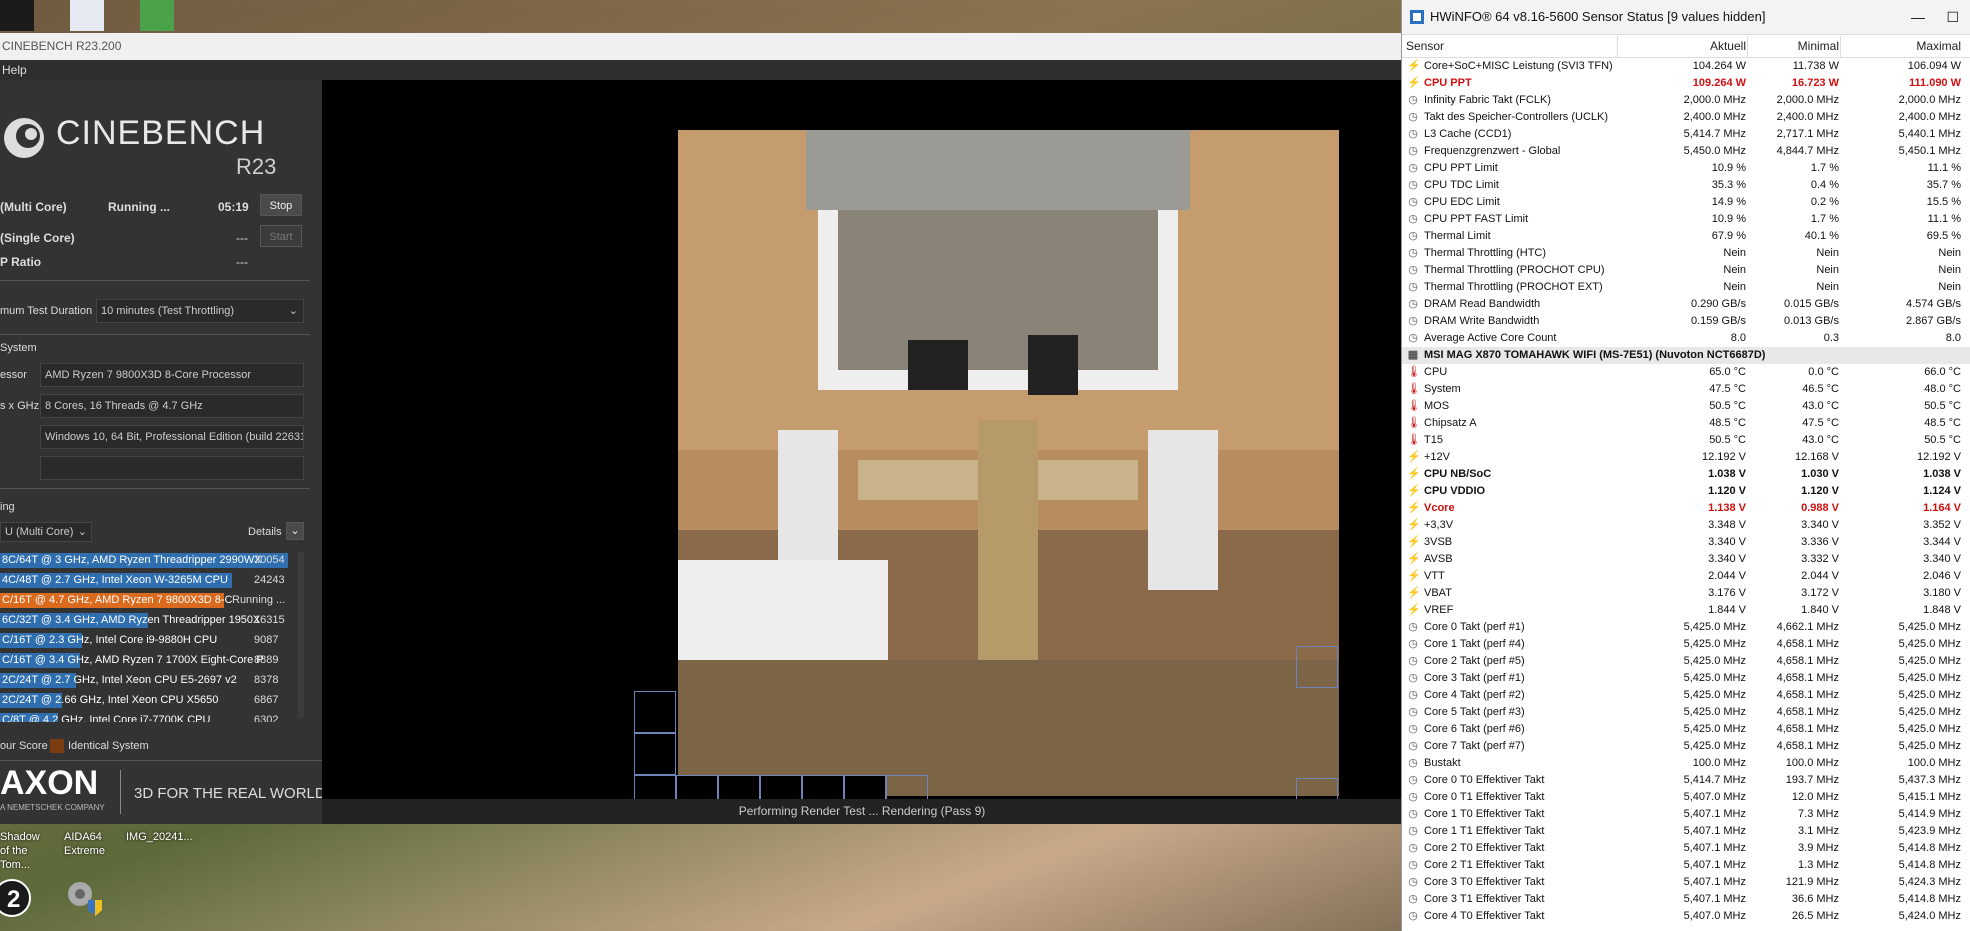  Describe the element at coordinates (1686, 406) in the screenshot. I see `sensor-row: 🌡 MOS 50.5 °C 43.0 °C 50.5 °C` at that location.